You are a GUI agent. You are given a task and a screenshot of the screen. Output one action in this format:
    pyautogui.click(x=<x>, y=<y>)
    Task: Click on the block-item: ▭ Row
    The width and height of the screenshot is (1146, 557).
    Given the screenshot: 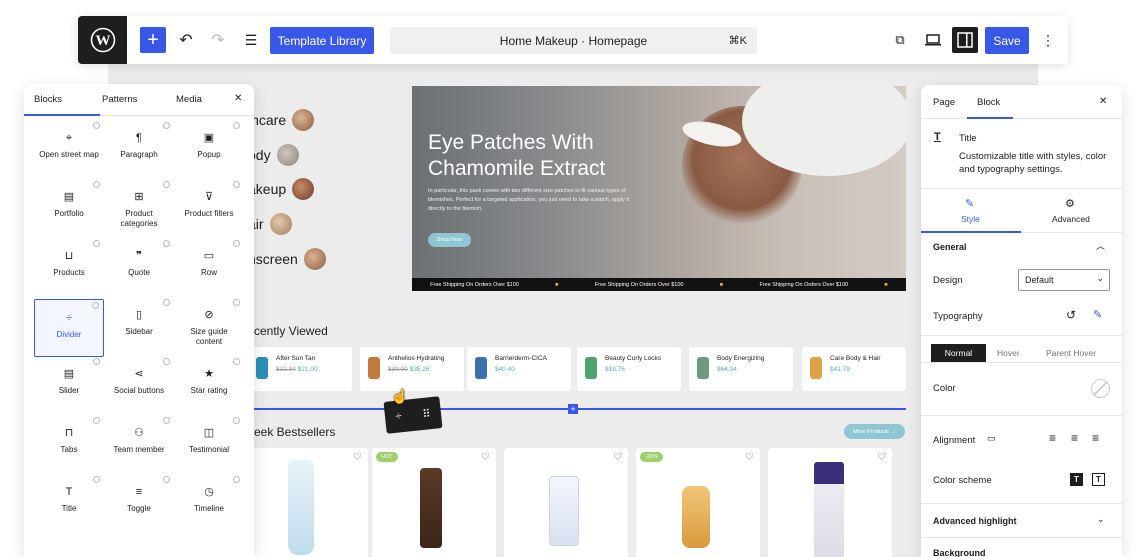 What is the action you would take?
    pyautogui.click(x=209, y=267)
    